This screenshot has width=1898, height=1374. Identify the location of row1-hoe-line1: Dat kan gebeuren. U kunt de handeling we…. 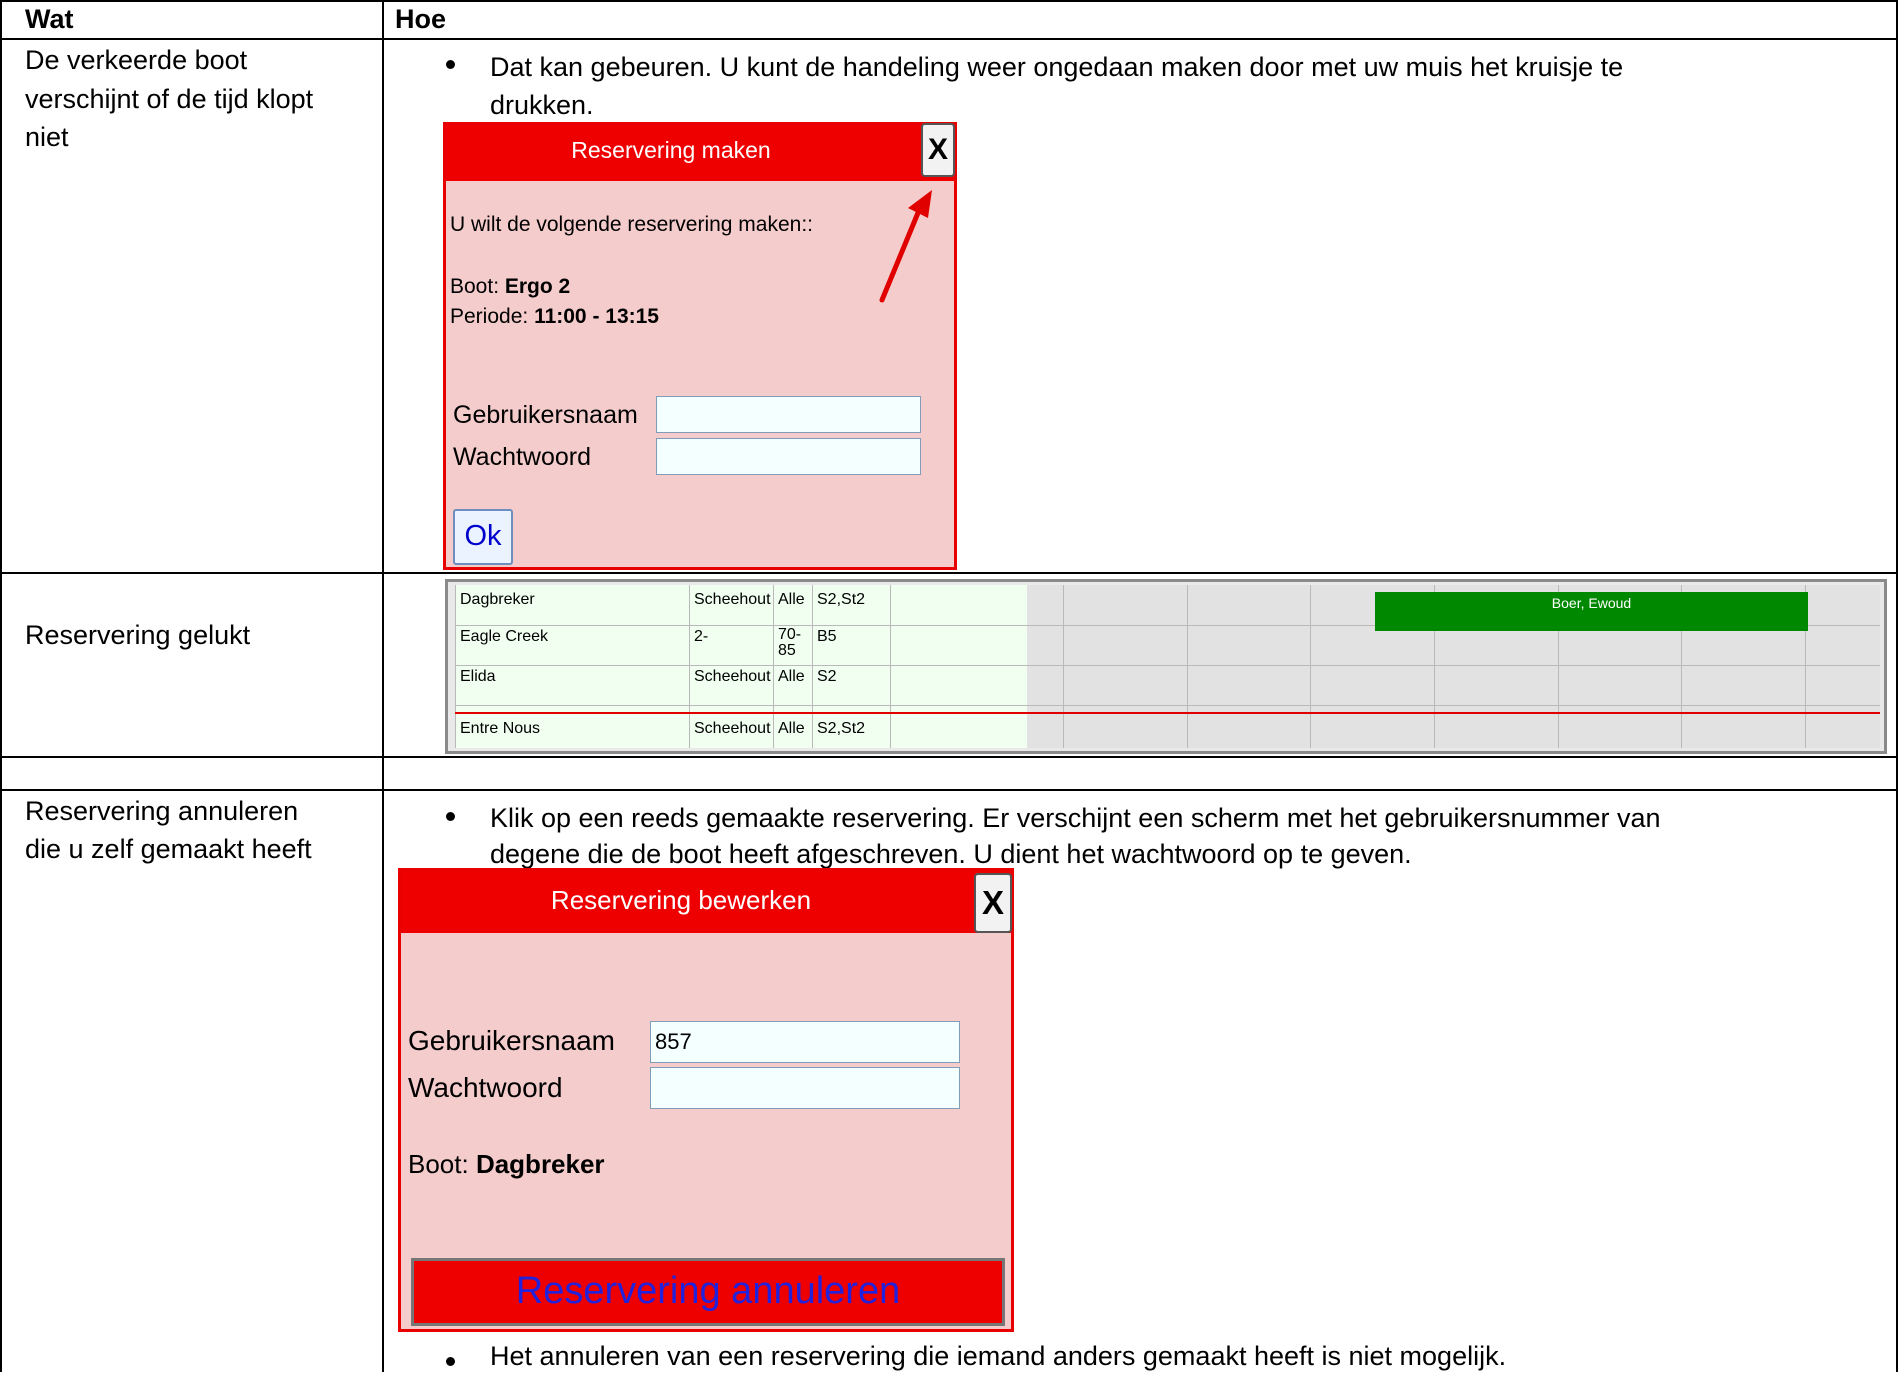
(1057, 67).